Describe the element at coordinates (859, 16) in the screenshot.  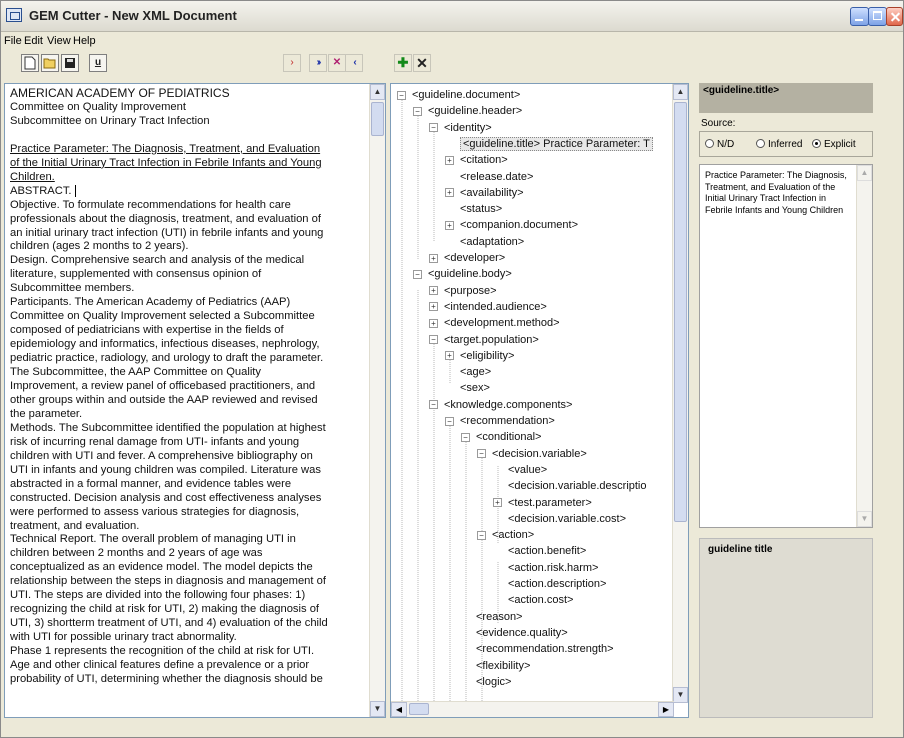
I see `minimize-button` at that location.